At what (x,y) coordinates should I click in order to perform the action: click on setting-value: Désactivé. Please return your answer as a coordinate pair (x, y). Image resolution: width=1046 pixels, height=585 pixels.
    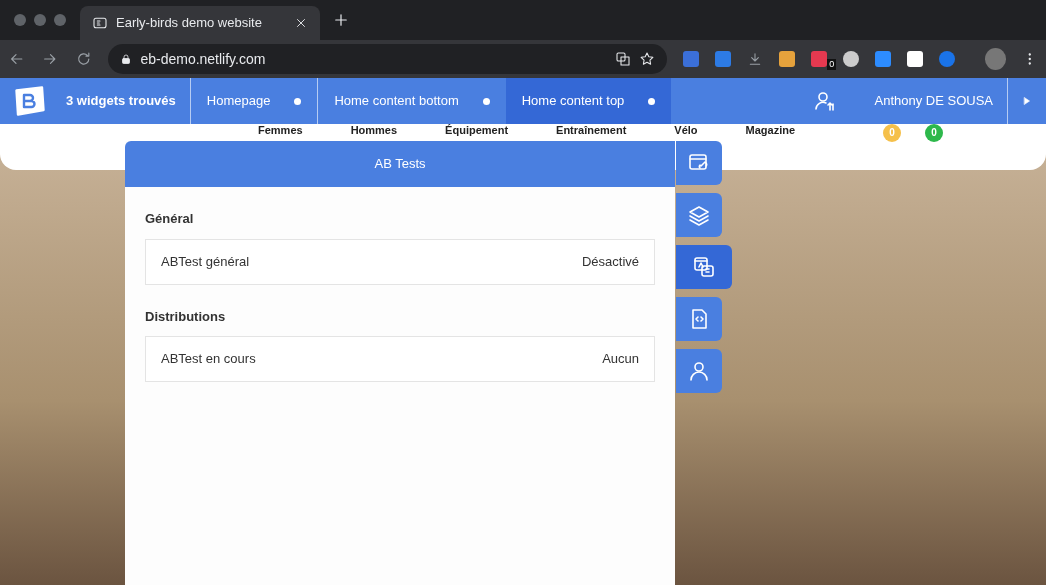
    Looking at the image, I should click on (610, 261).